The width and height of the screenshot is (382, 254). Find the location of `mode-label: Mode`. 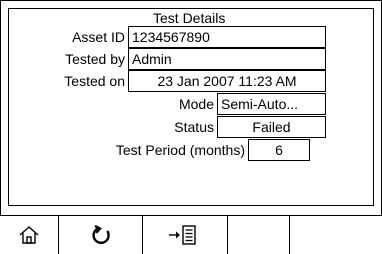

mode-label: Mode is located at coordinates (196, 104).